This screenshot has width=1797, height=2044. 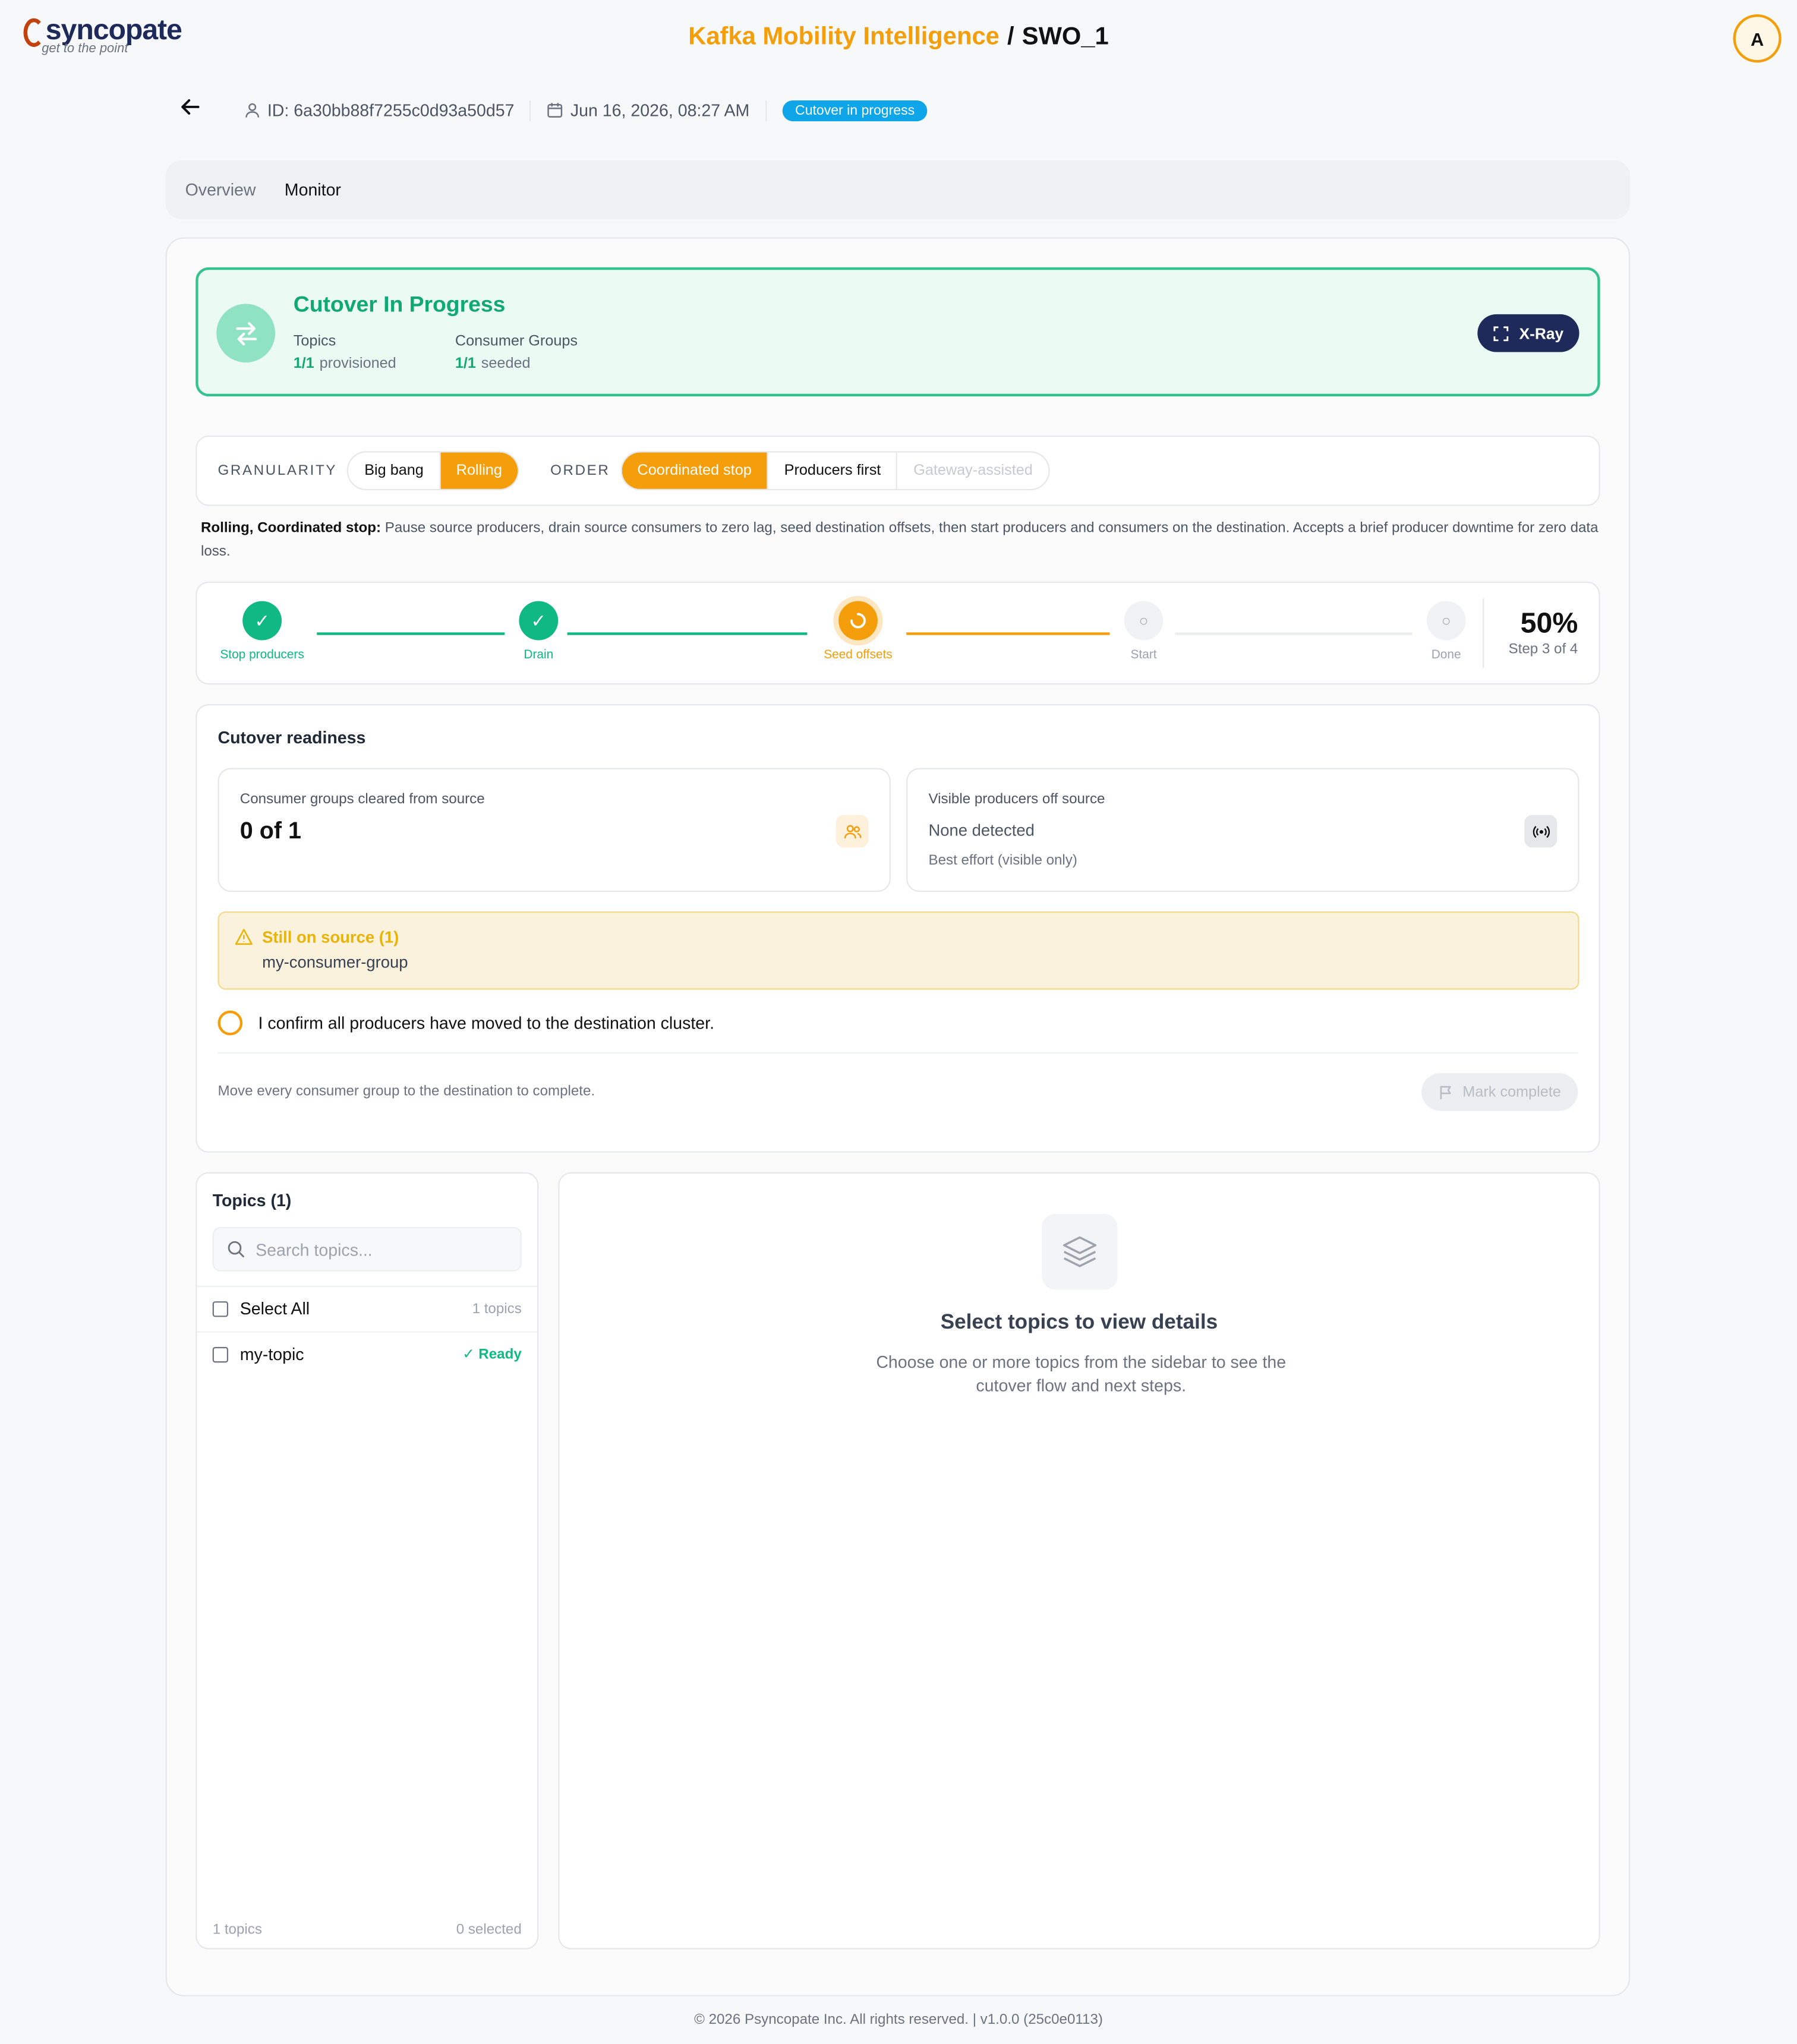 I want to click on tab-bar: Overview Monitor, so click(x=898, y=189).